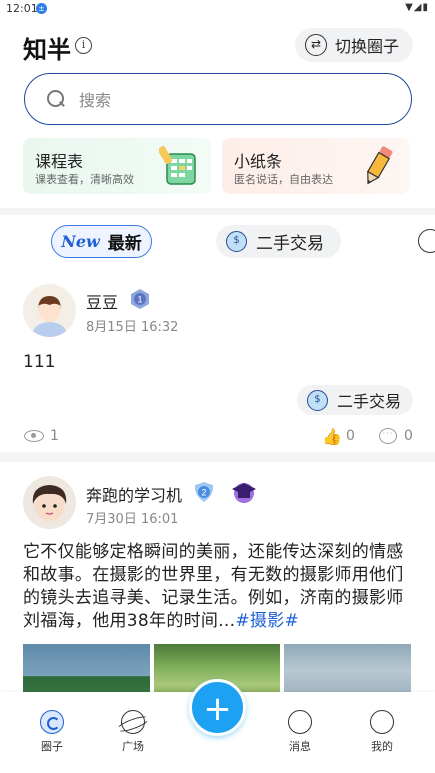 The height and width of the screenshot is (773, 435). I want to click on switch-circle-label: 切换圈子, so click(367, 46).